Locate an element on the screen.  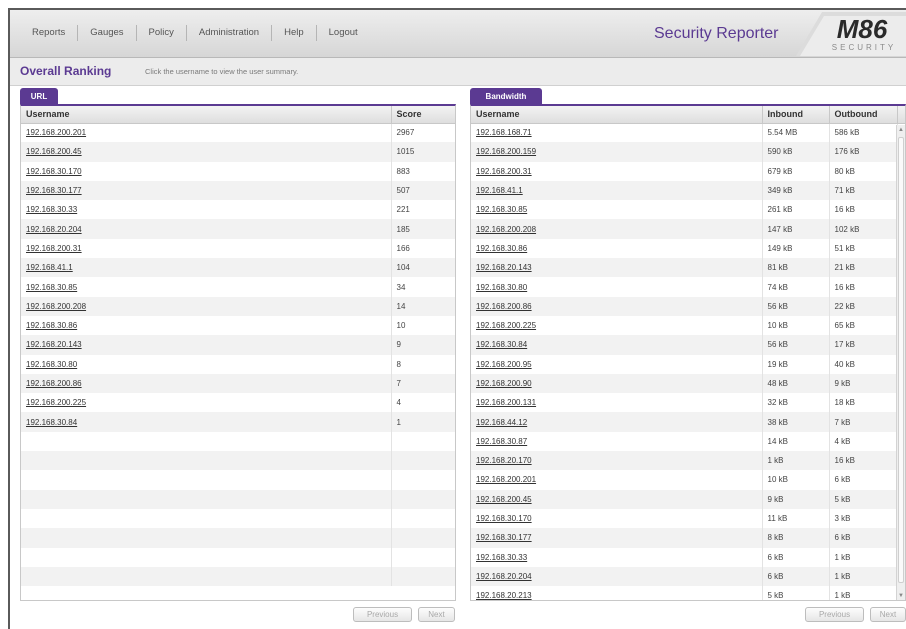
bandwidth-column-username: Username is located at coordinates (617, 115).